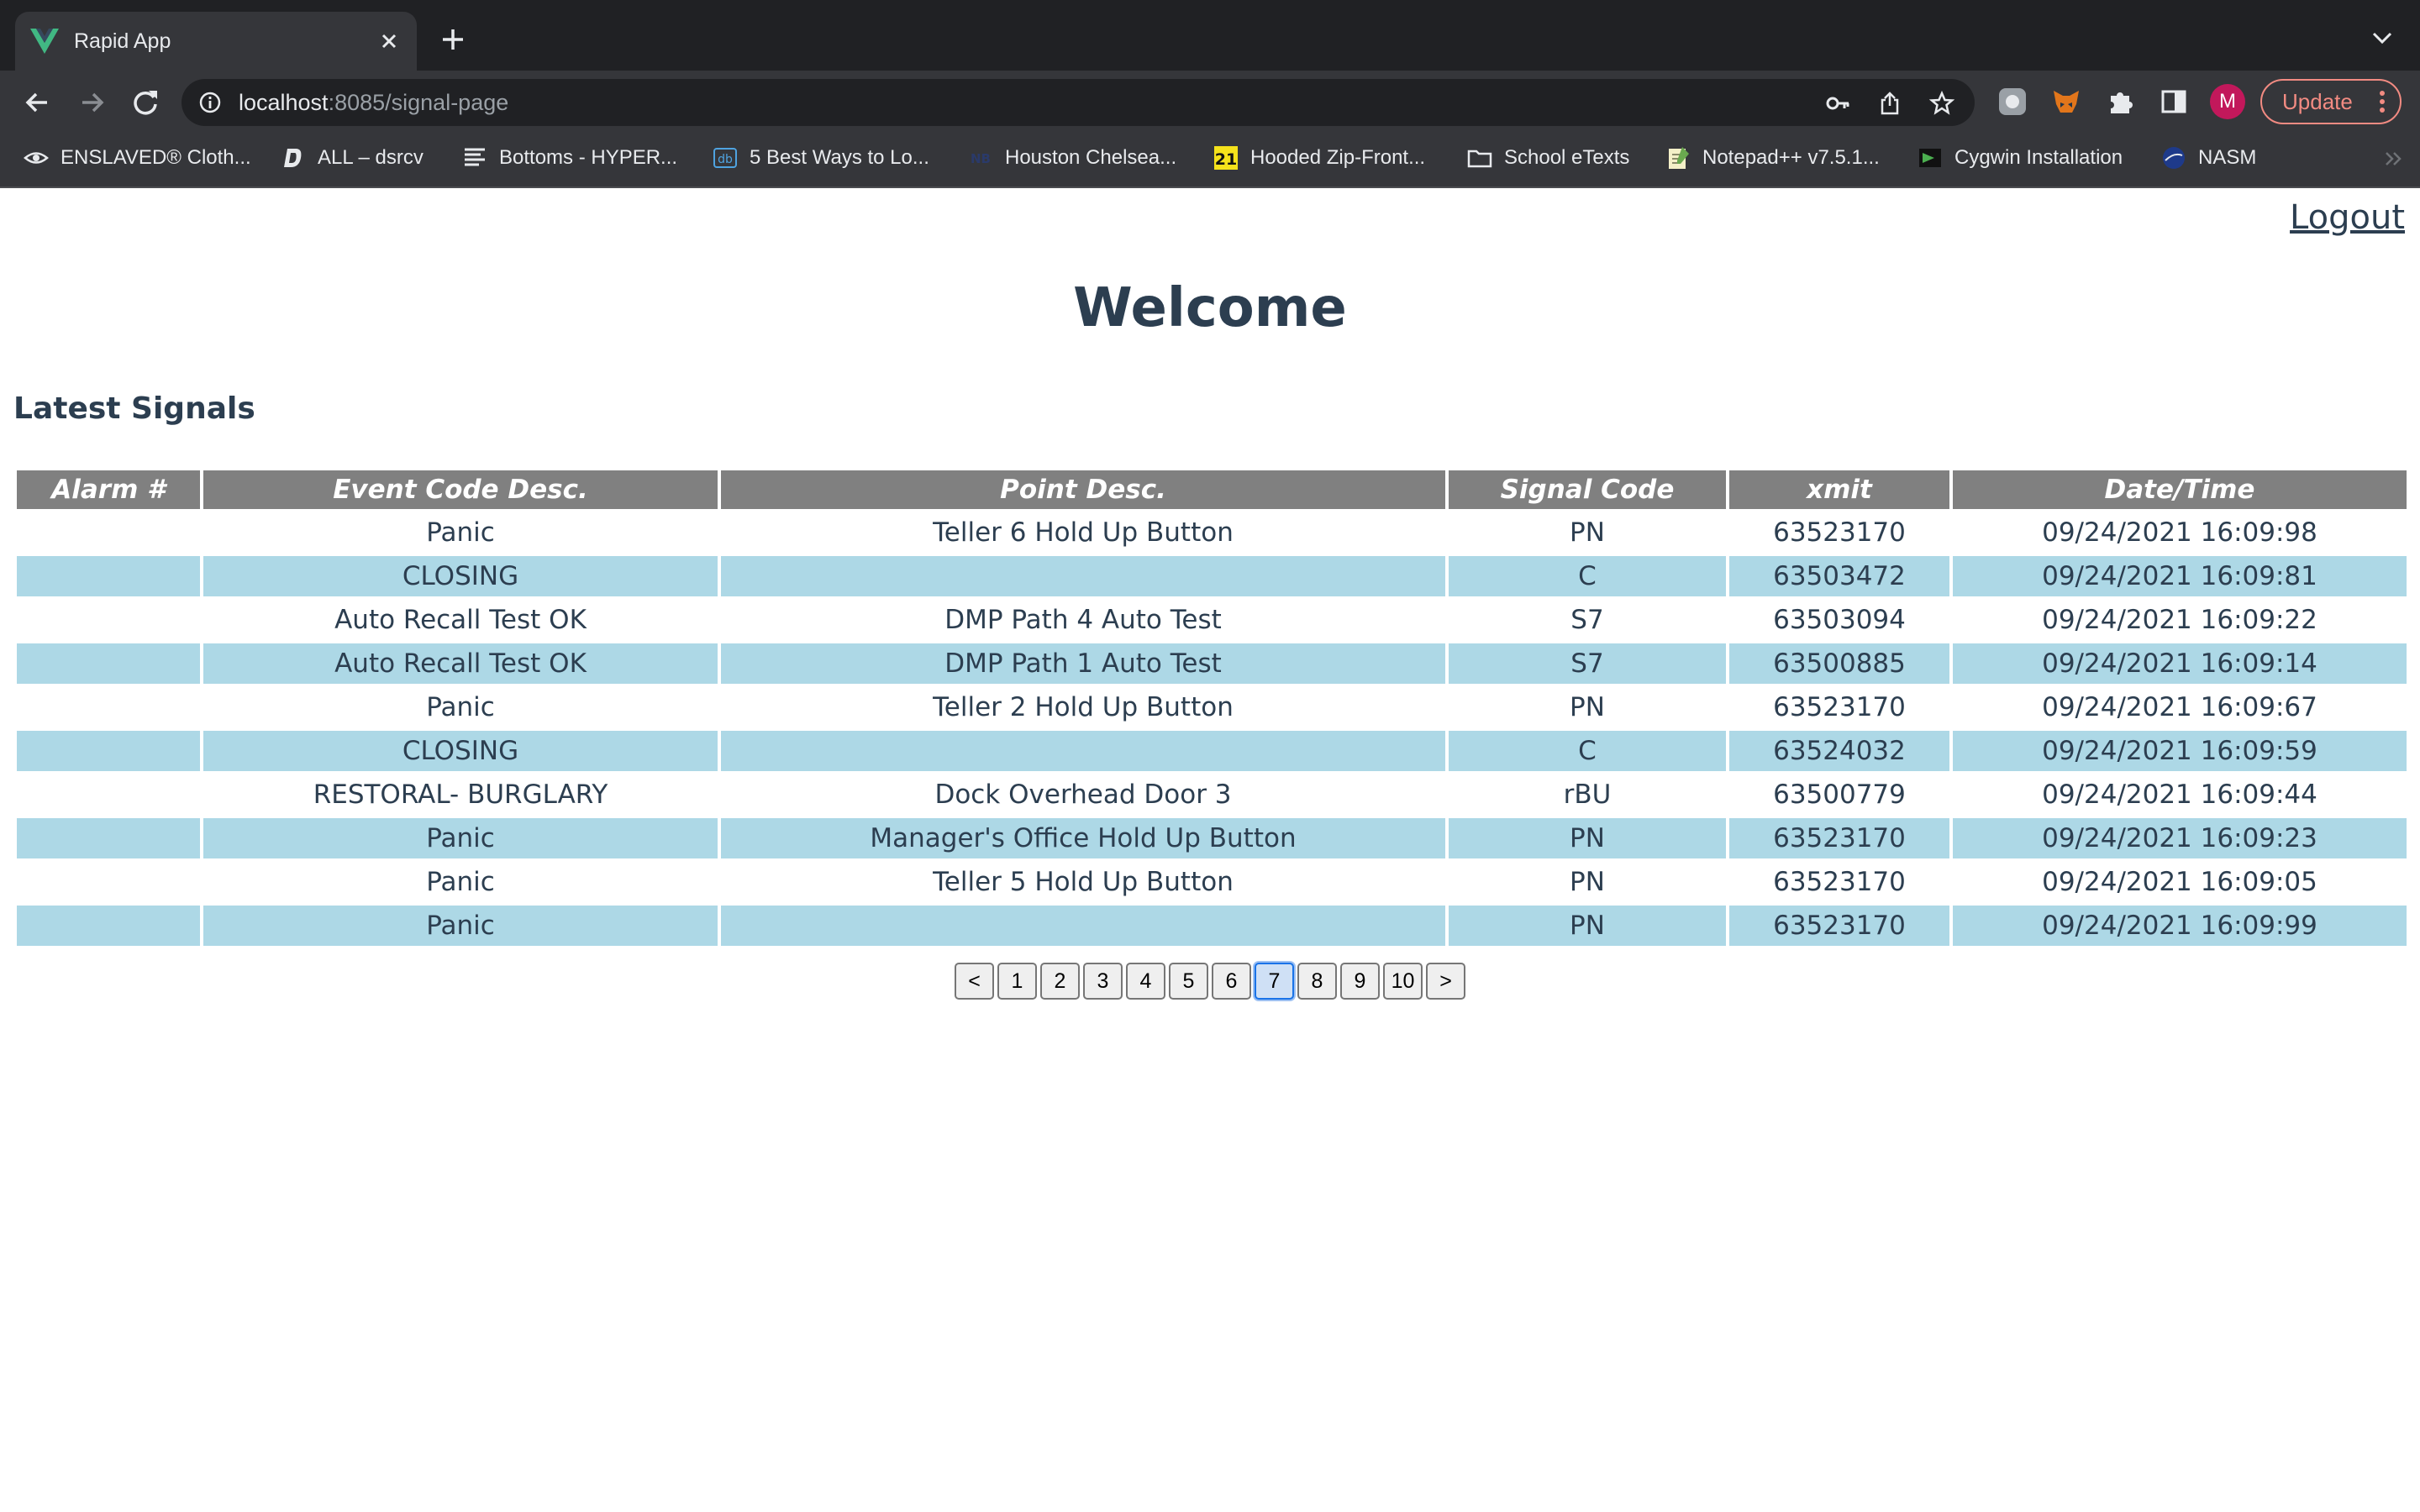 Image resolution: width=2420 pixels, height=1512 pixels. Describe the element at coordinates (2012, 102) in the screenshot. I see `screenshot-extension-icon` at that location.